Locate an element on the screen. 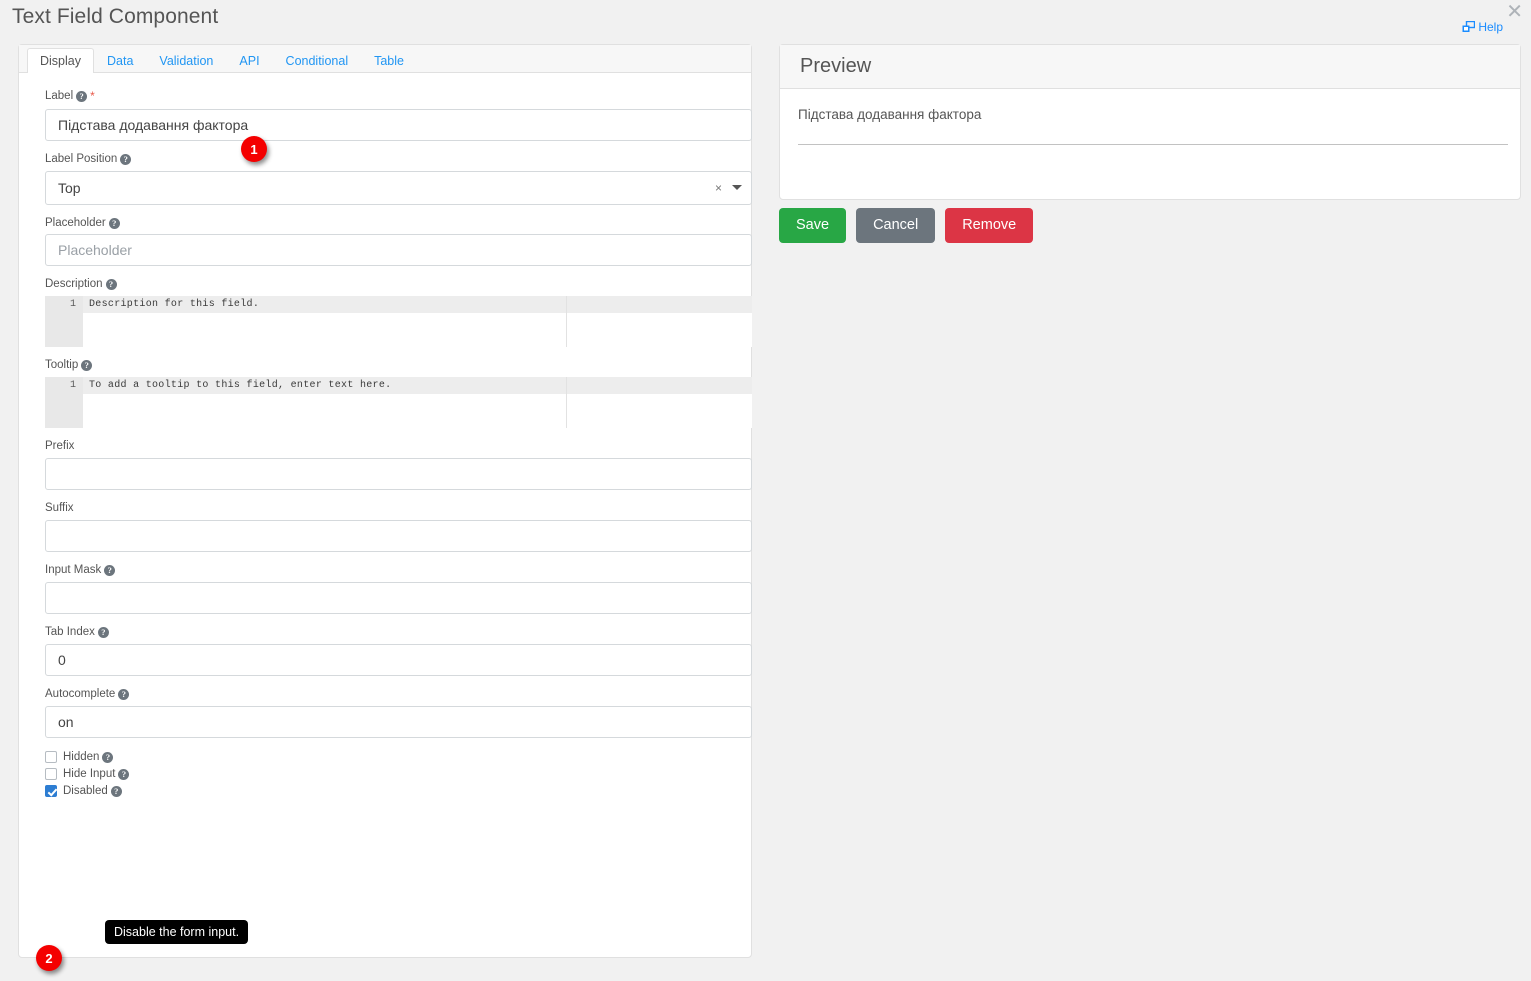  field-suffix: Suffix is located at coordinates (398, 527).